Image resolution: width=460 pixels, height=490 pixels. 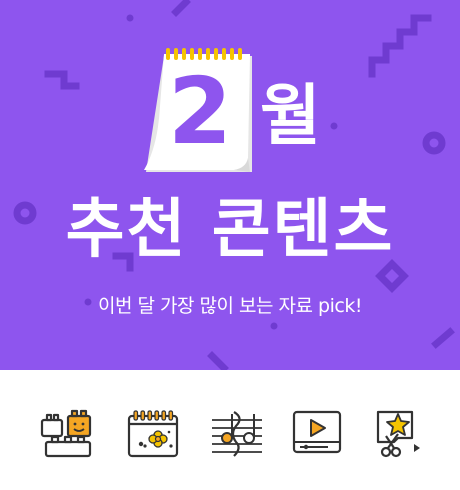 I want to click on month-number: 2, so click(x=199, y=111).